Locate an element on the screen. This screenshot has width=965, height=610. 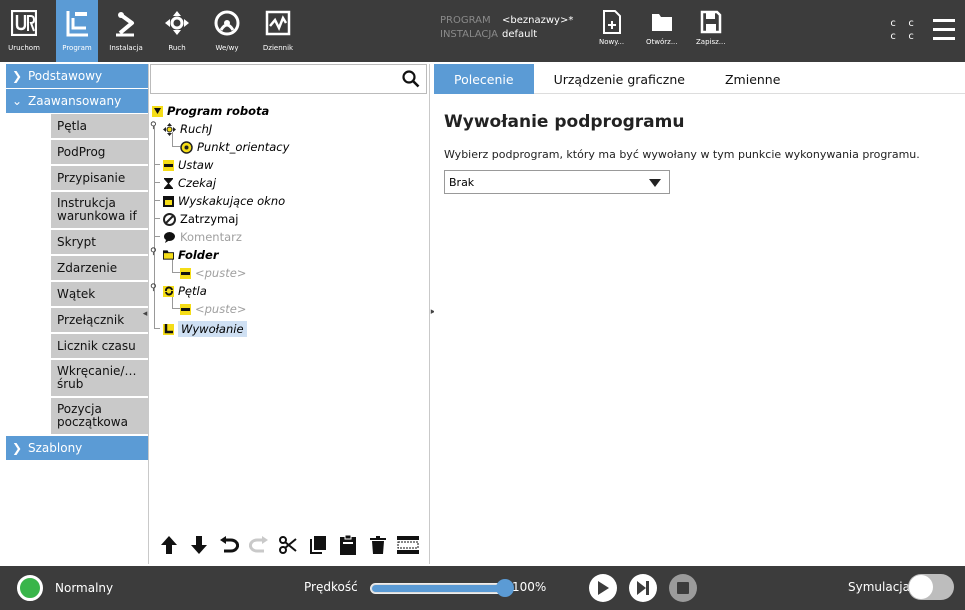
tab-io-label: We/wy is located at coordinates (227, 48).